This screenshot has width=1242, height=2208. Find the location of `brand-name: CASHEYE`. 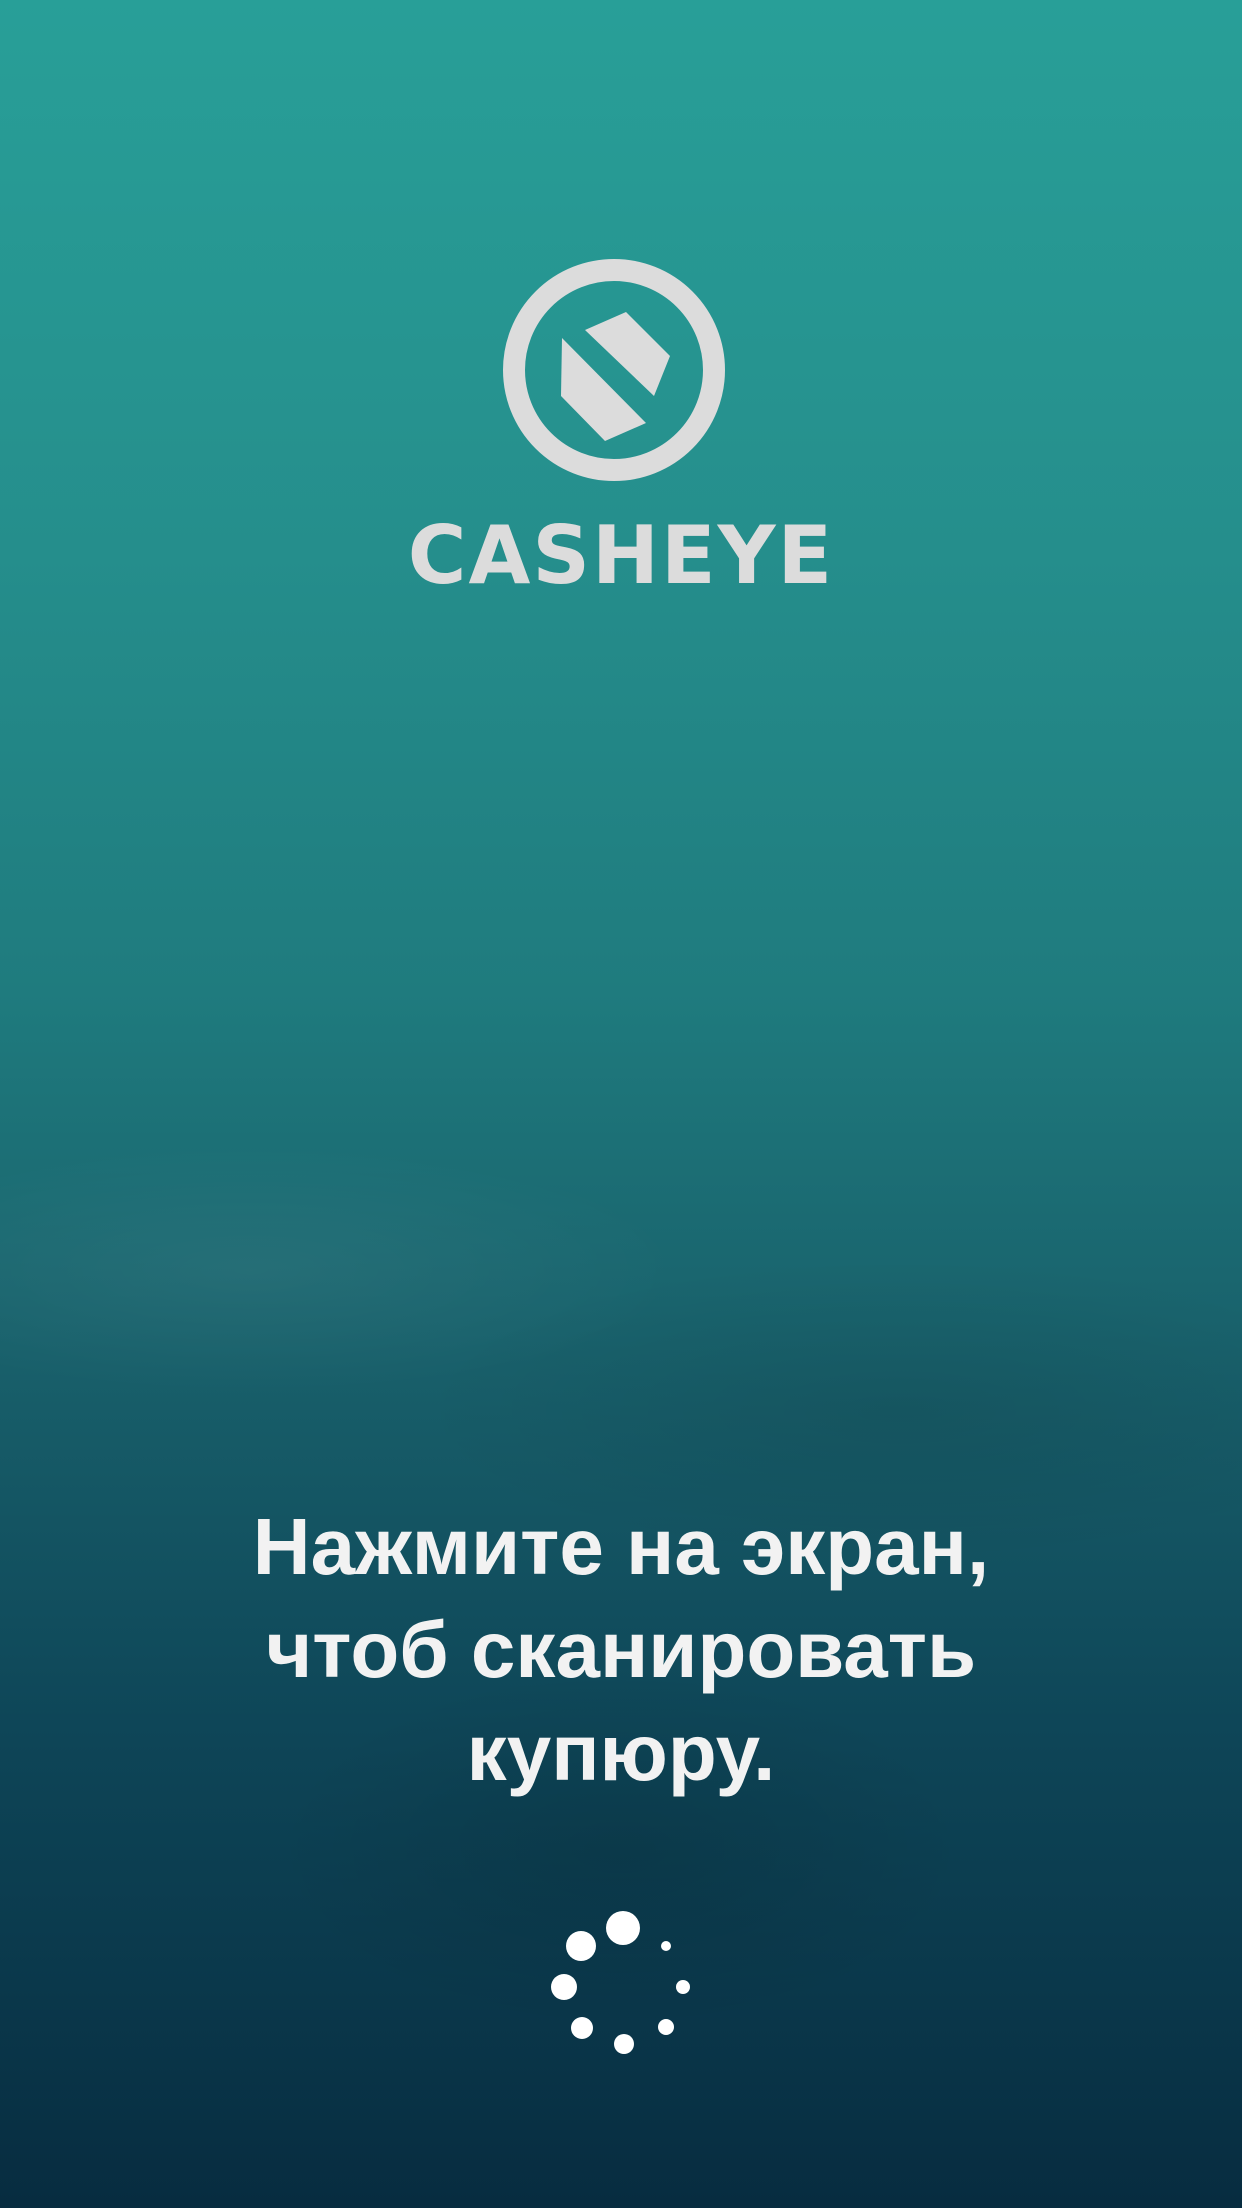

brand-name: CASHEYE is located at coordinates (621, 555).